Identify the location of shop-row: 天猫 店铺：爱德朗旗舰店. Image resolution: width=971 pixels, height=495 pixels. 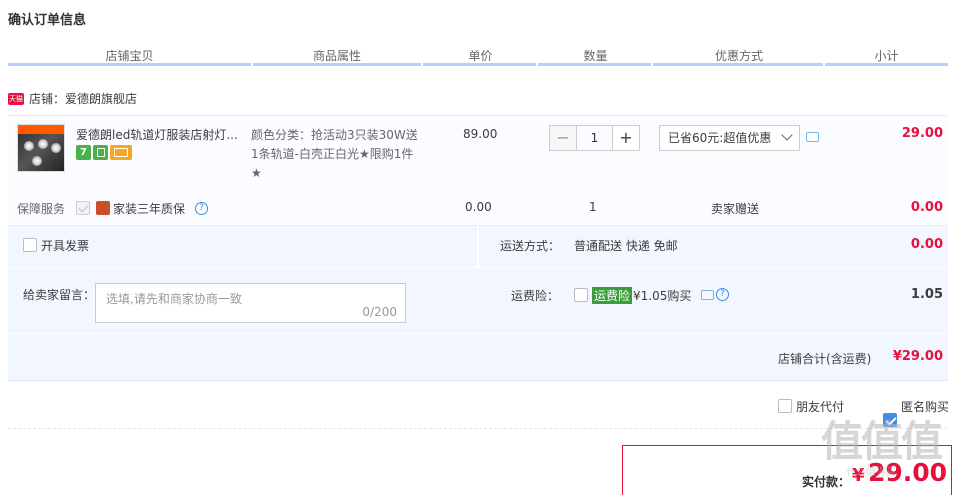
(72, 98).